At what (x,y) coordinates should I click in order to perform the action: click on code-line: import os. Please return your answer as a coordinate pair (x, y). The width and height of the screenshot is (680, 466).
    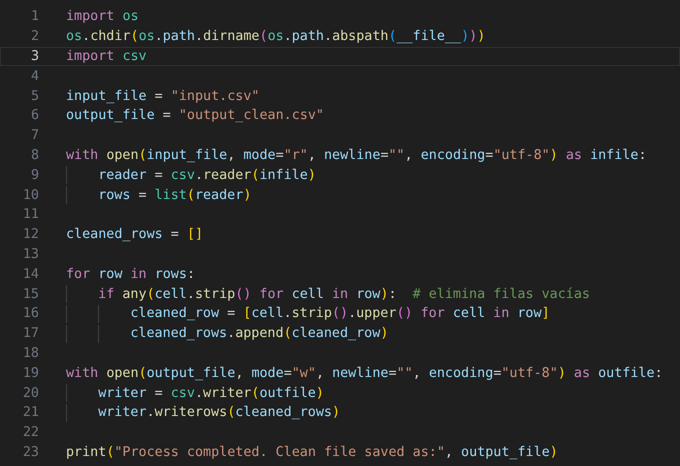
    Looking at the image, I should click on (102, 16).